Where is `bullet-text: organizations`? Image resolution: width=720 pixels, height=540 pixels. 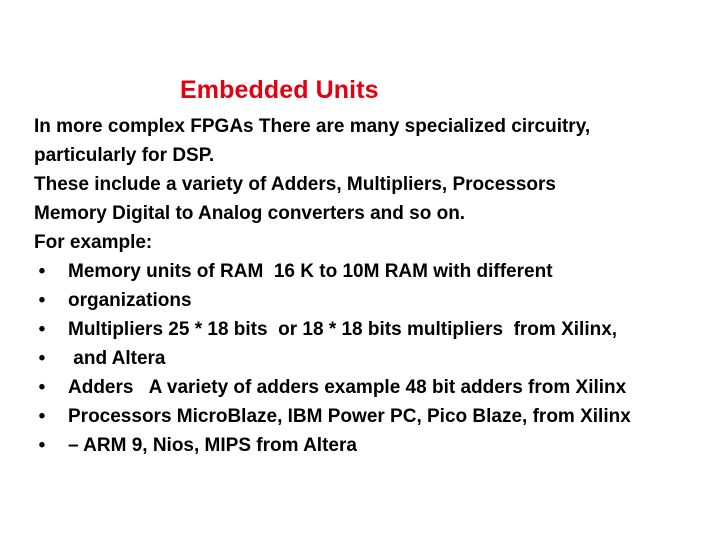 bullet-text: organizations is located at coordinates (130, 300).